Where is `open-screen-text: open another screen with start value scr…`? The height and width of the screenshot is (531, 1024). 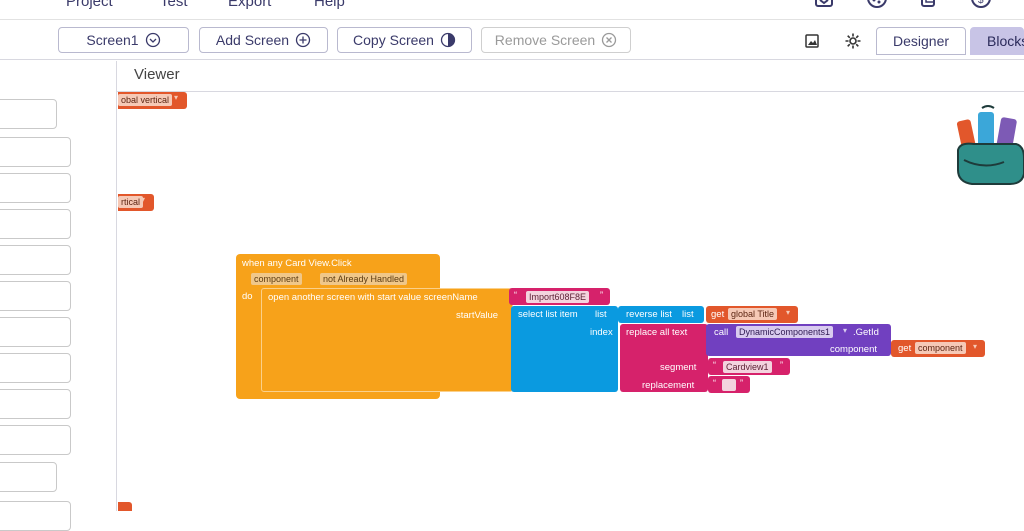
open-screen-text: open another screen with start value scr… is located at coordinates (373, 297).